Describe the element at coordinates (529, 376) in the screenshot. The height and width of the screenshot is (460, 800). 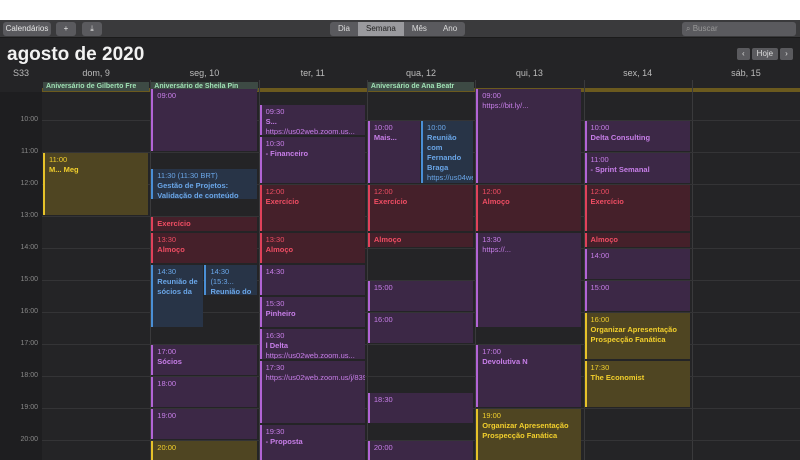
I see `calendar-event: 17:00 Devolutiva N` at that location.